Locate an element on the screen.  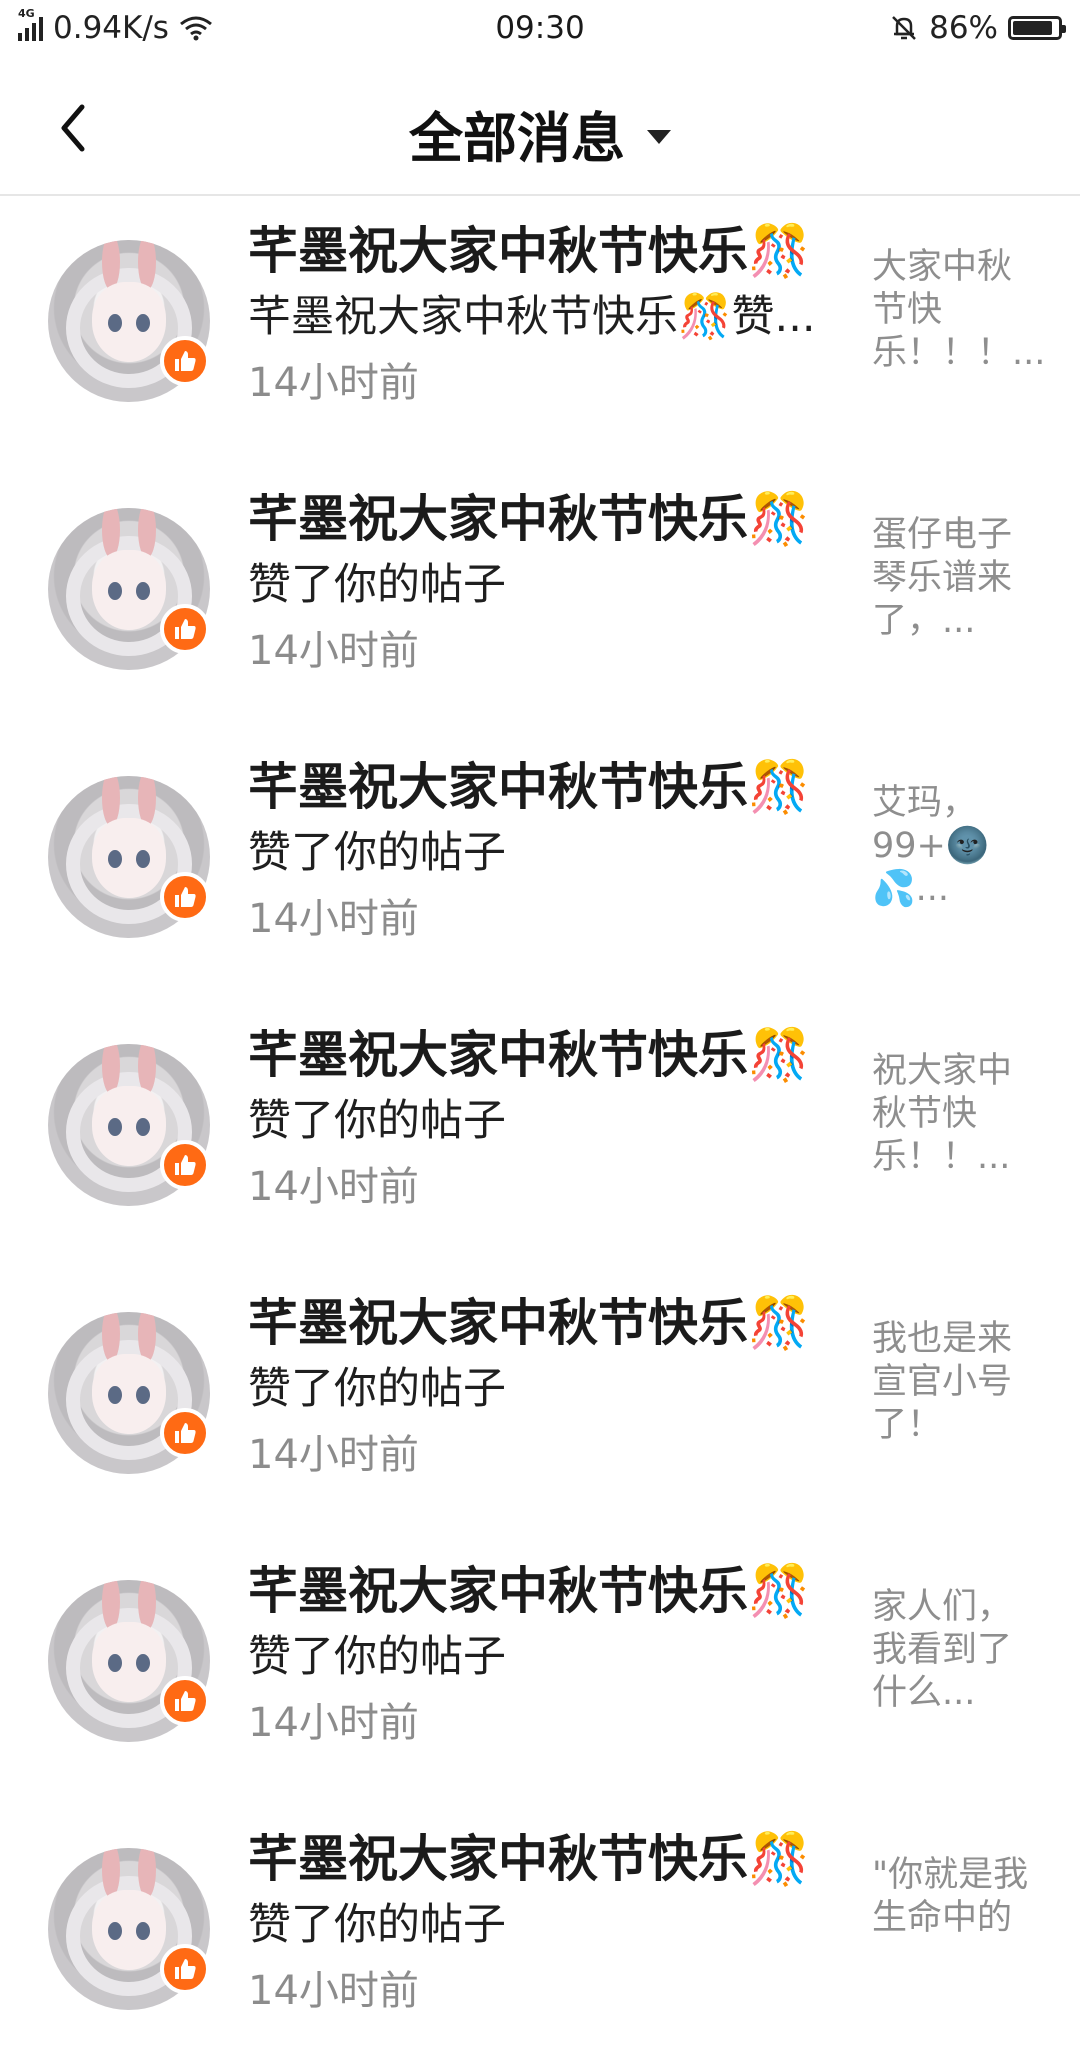
title-dropdown: 全部消息 is located at coordinates (540, 133).